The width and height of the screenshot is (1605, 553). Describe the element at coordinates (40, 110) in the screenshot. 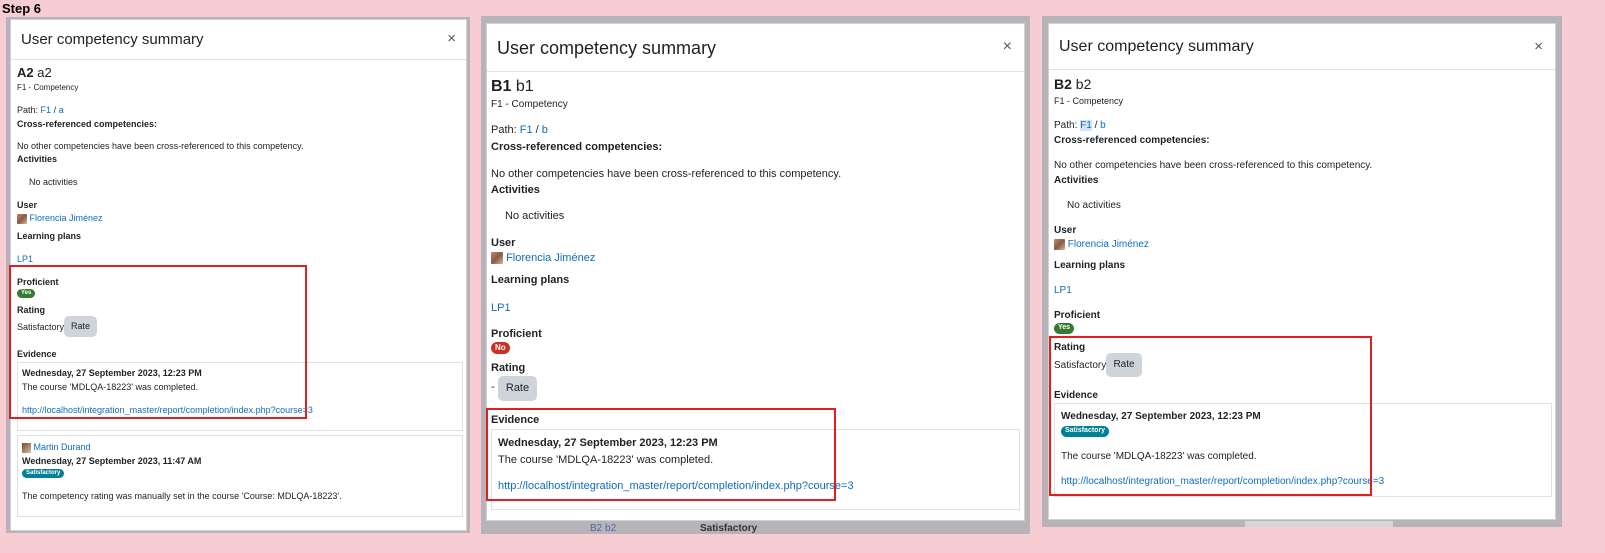

I see `competency-path: Path: F1 / a` at that location.